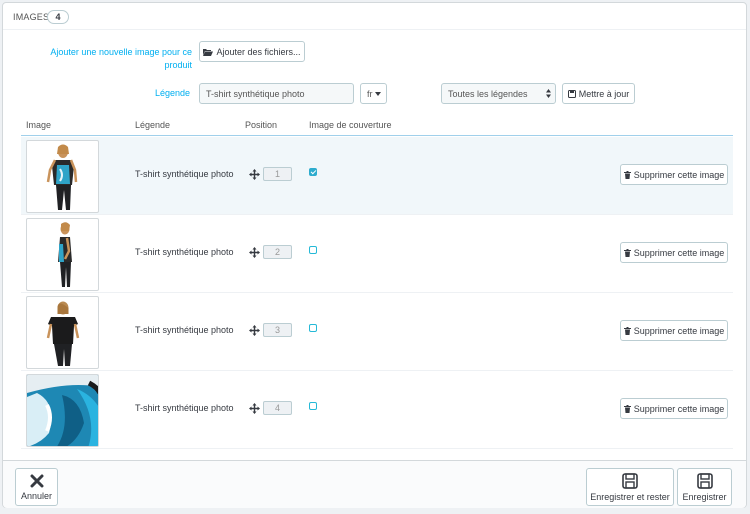 The height and width of the screenshot is (514, 750). I want to click on select-arrows-icon, so click(548, 93).